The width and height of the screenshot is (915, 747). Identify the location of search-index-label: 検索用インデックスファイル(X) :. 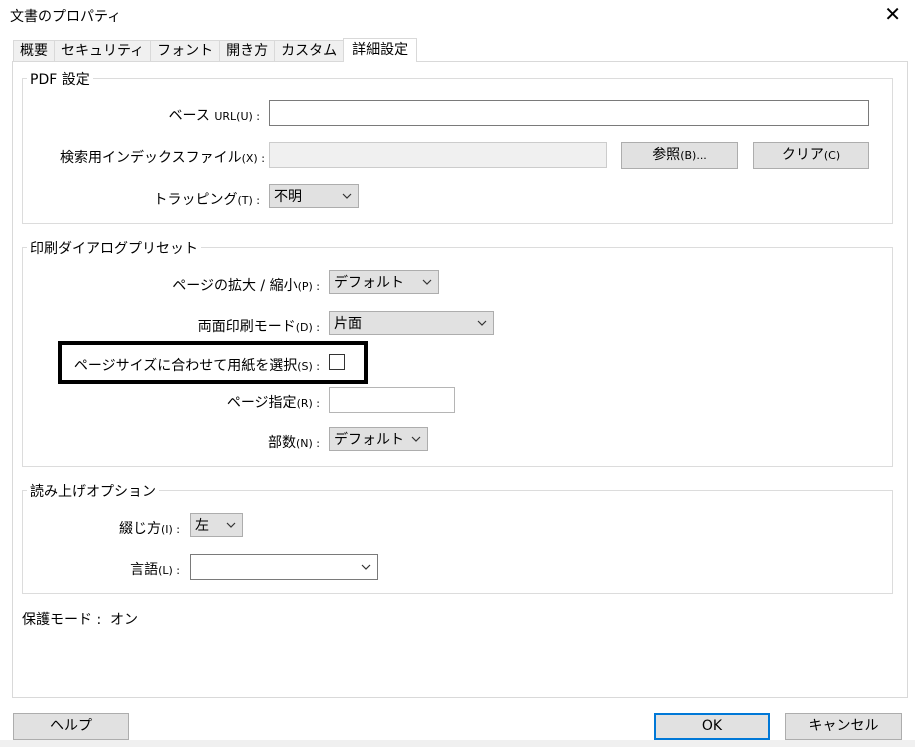
(162, 158).